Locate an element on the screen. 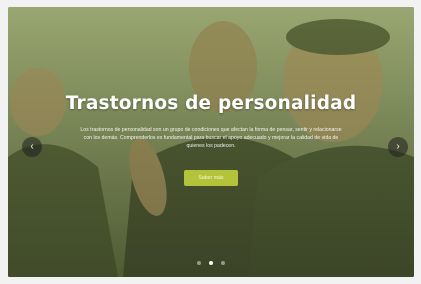  previous-slide-button: ‹ is located at coordinates (32, 147).